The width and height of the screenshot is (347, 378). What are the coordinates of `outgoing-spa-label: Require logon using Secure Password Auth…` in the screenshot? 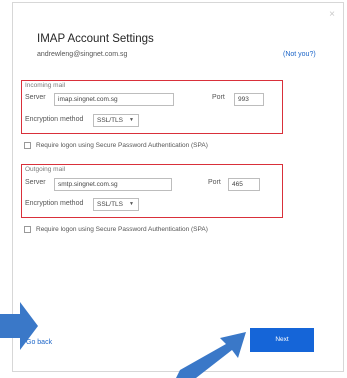 It's located at (122, 230).